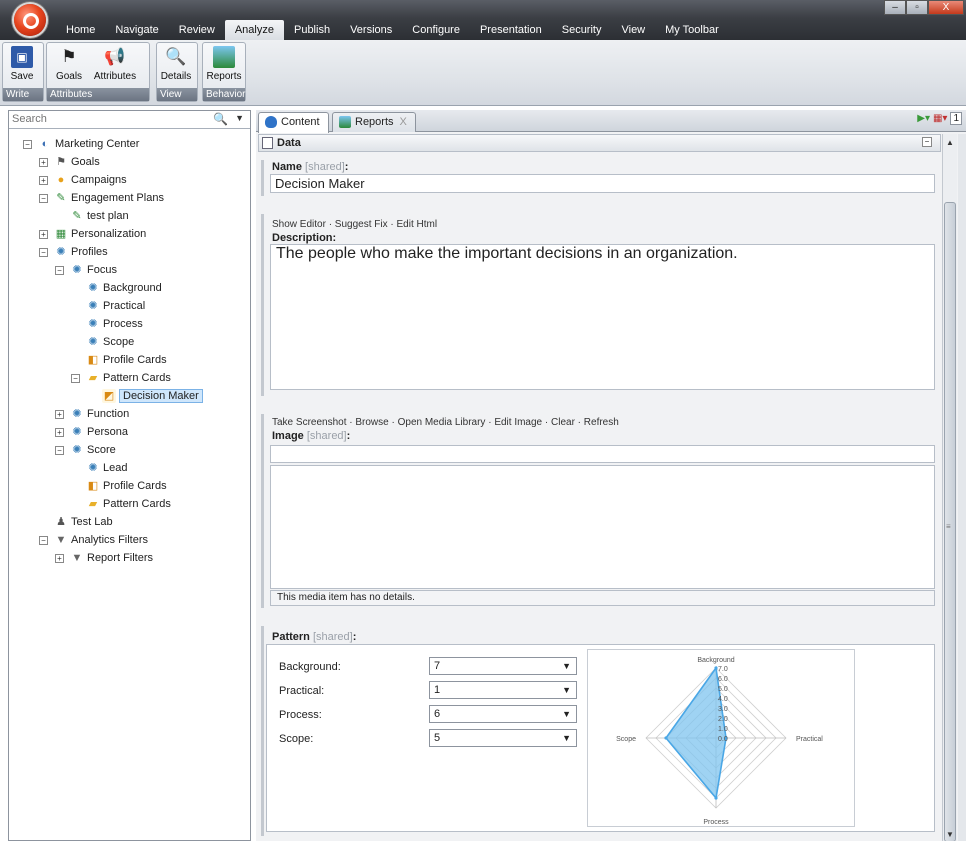  I want to click on tab-reports: Reports X, so click(374, 122).